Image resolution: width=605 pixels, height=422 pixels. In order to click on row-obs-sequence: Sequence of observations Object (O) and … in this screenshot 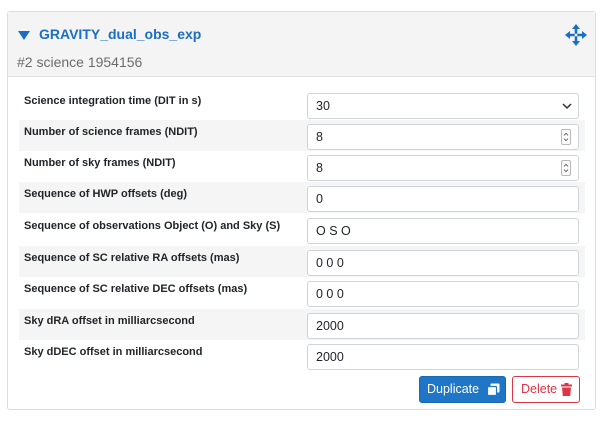, I will do `click(302, 229)`.